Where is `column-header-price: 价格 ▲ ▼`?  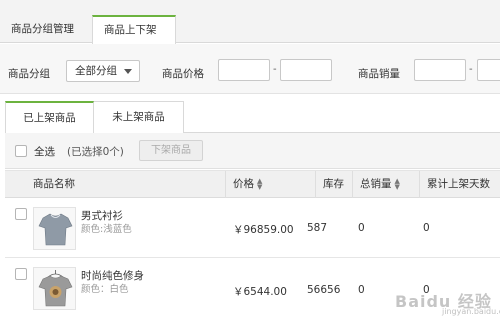 column-header-price: 价格 ▲ ▼ is located at coordinates (270, 184).